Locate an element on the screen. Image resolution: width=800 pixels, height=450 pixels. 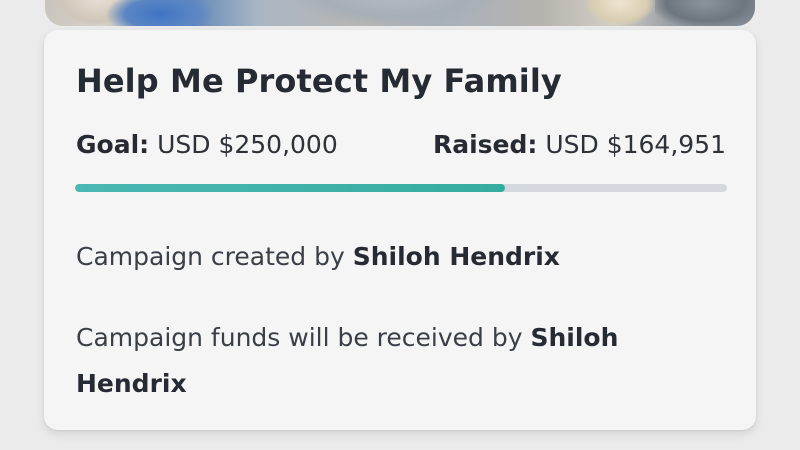
goal-amount: Goal: USD $250,000 is located at coordinates (207, 144).